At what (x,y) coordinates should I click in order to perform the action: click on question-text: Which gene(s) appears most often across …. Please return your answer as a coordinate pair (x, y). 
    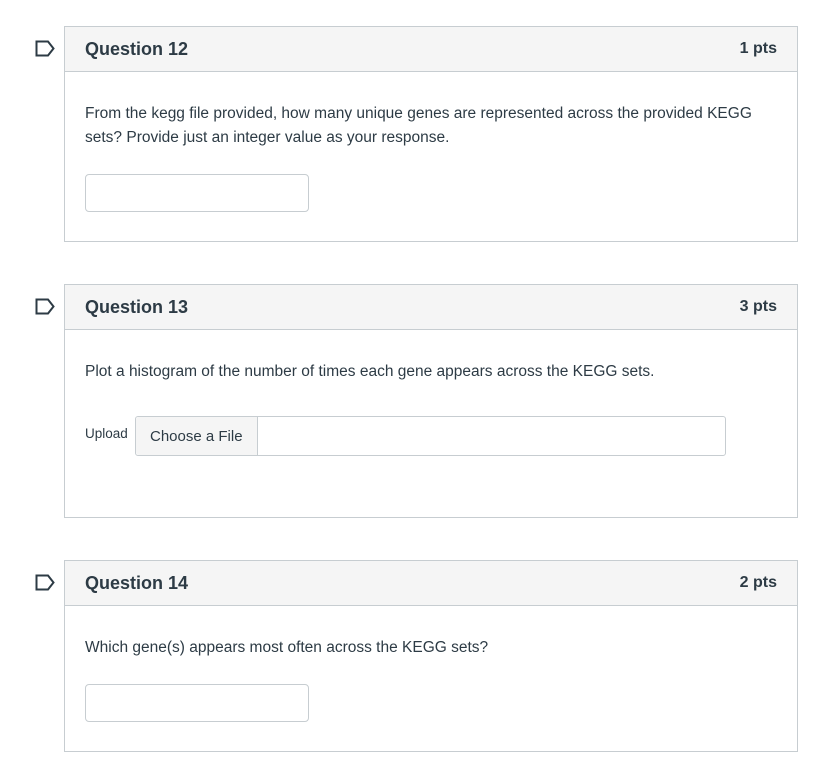
    Looking at the image, I should click on (287, 647).